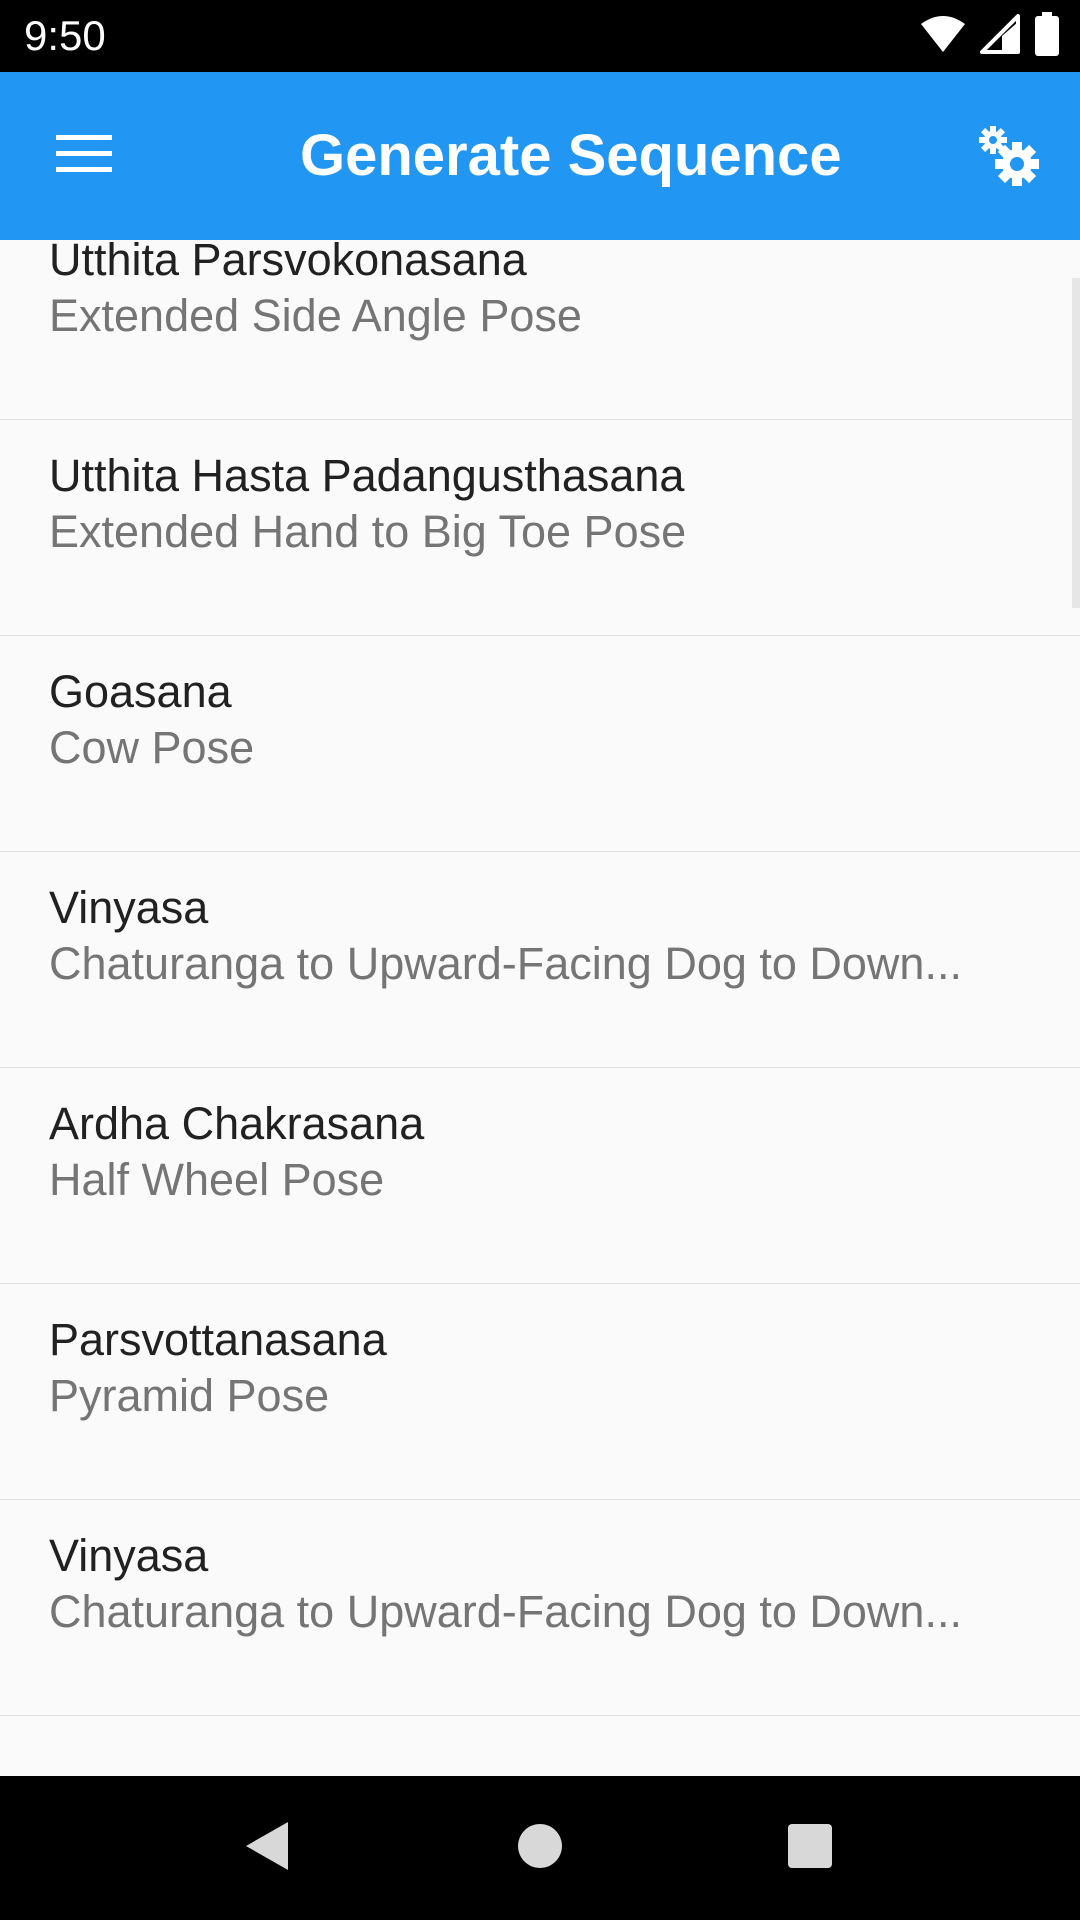 The width and height of the screenshot is (1080, 1920). Describe the element at coordinates (65, 35) in the screenshot. I see `status-time: 9:50` at that location.